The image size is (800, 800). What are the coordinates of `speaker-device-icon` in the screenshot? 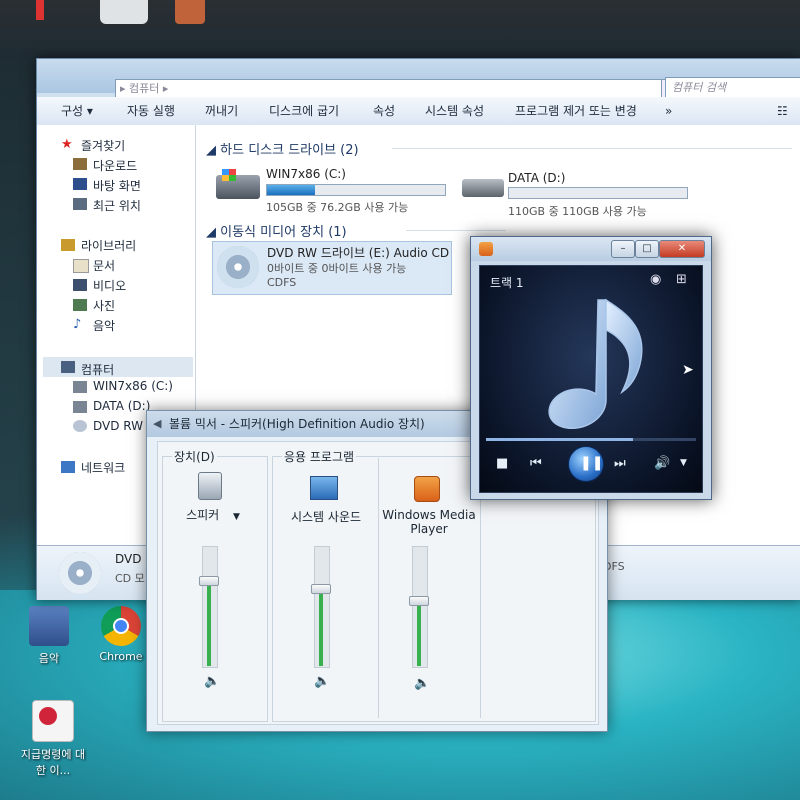 It's located at (210, 486).